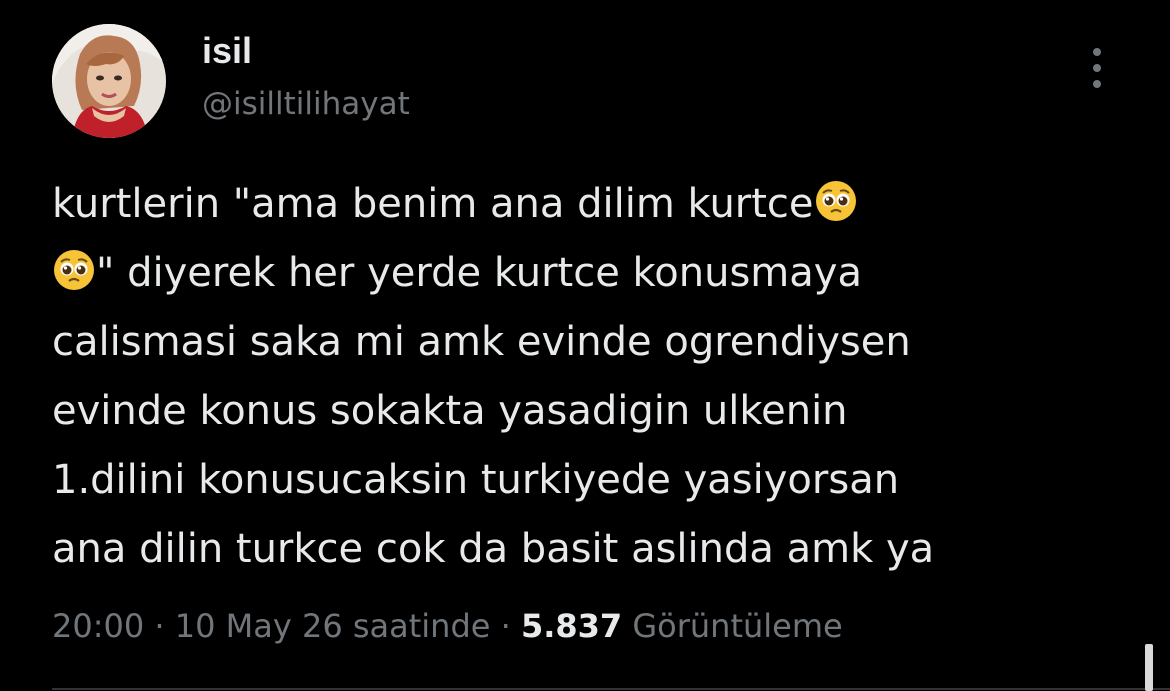 This screenshot has height=691, width=1170. I want to click on tweet-text-segment: calismasi saka mi amk evinde ogrendiysen, so click(481, 342).